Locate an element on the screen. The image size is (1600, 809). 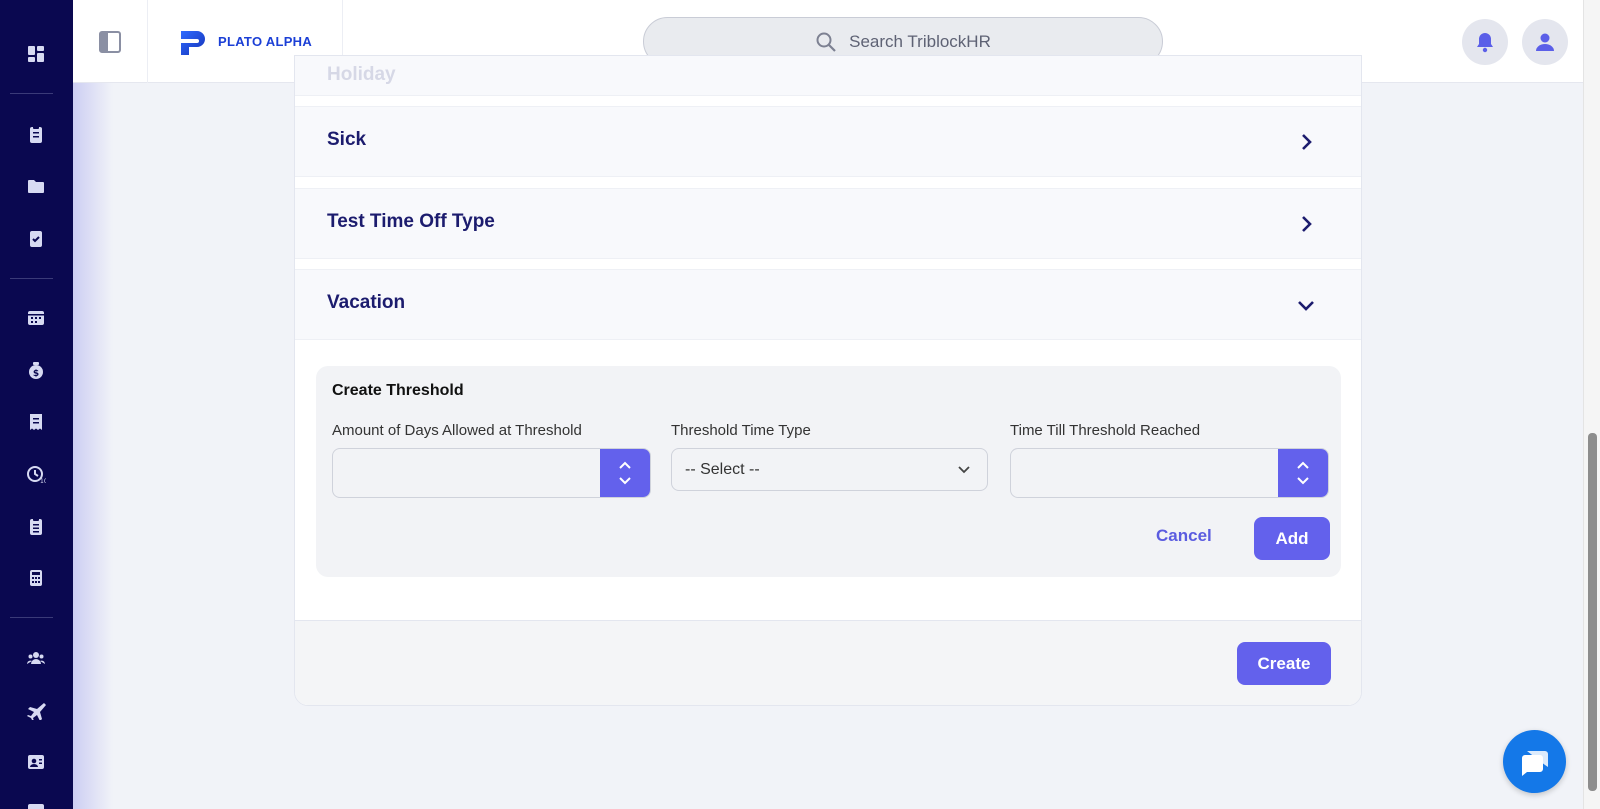
sidebar-toggle-icon is located at coordinates (110, 41).